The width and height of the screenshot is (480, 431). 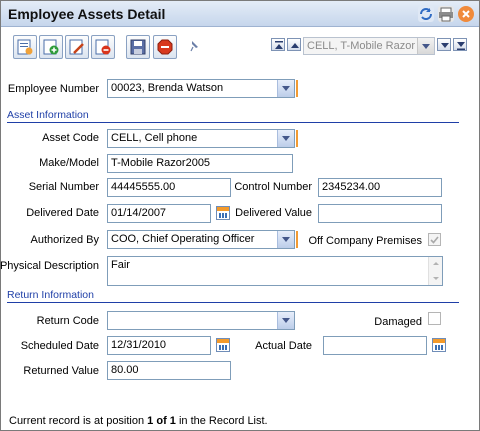 I want to click on returned-value-input: 80.00, so click(x=169, y=370).